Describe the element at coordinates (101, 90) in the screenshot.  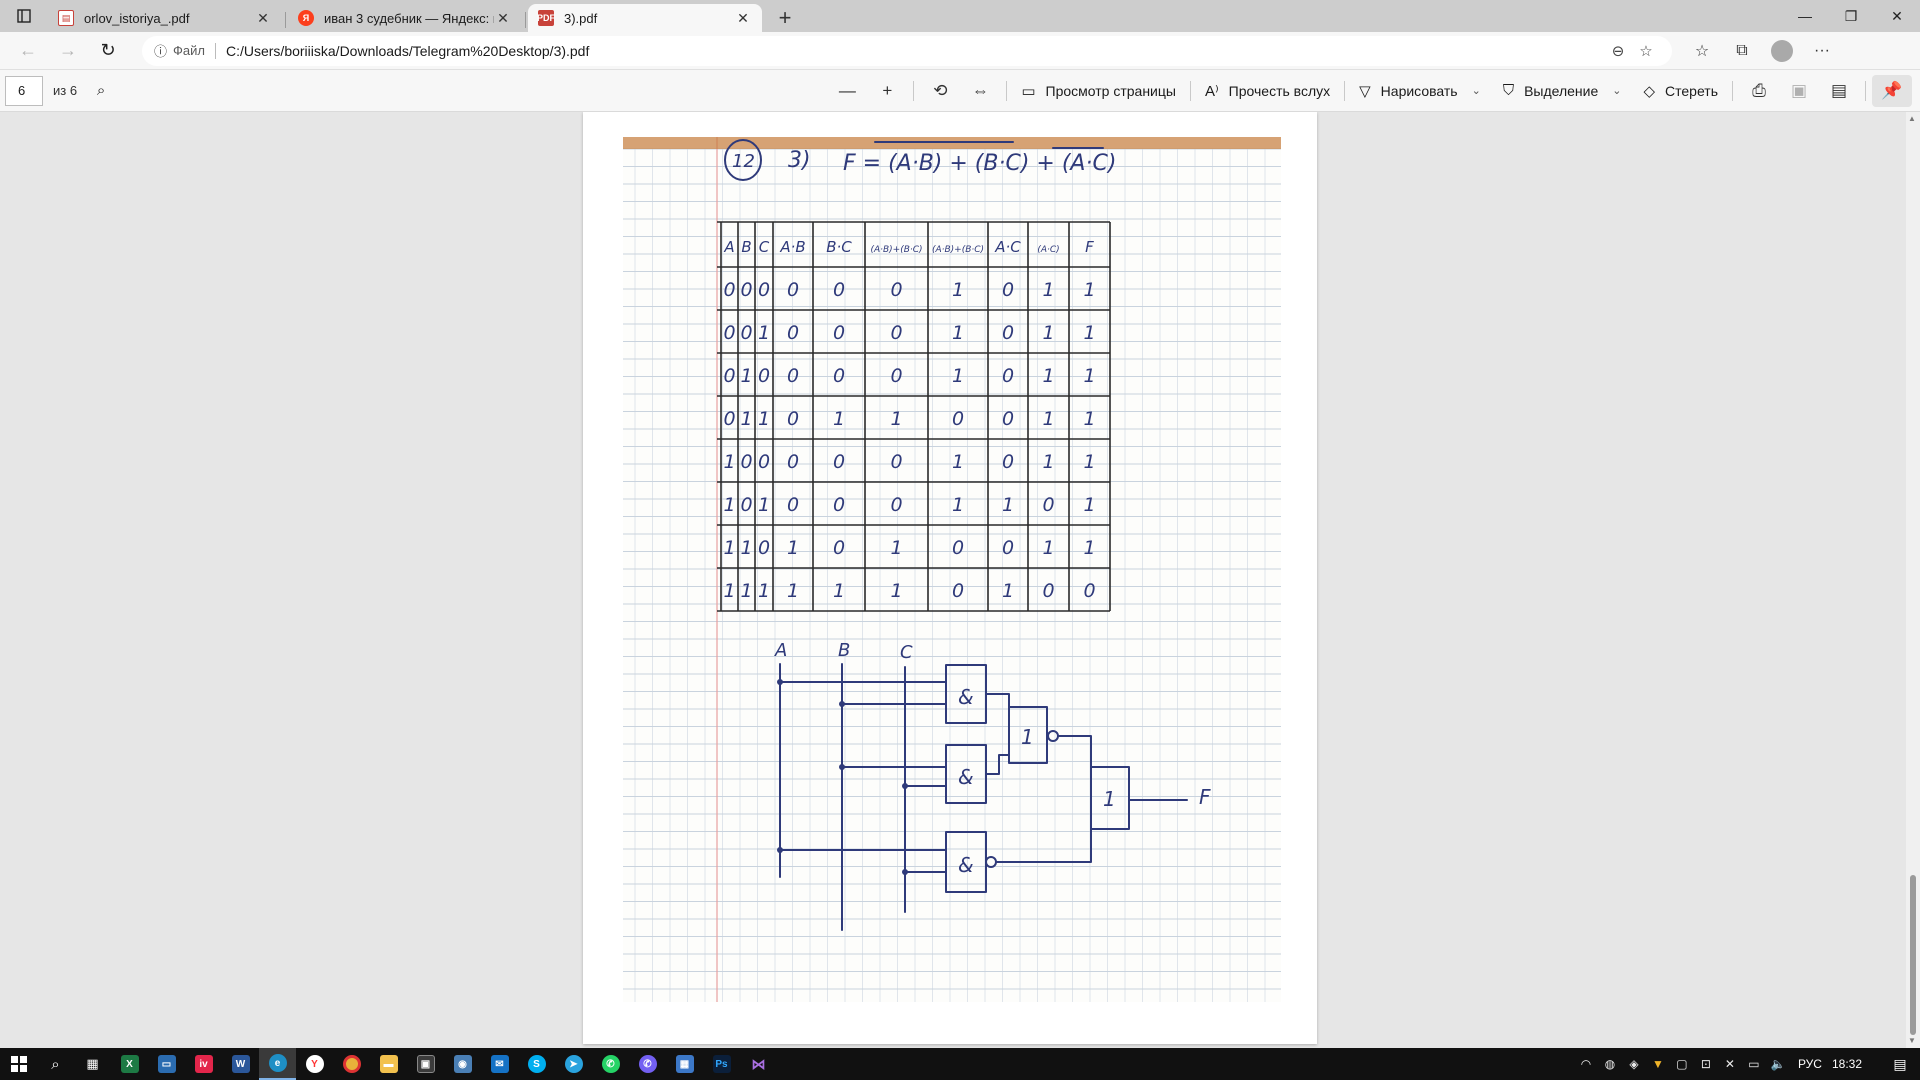
I see `search-icon: ⌕` at that location.